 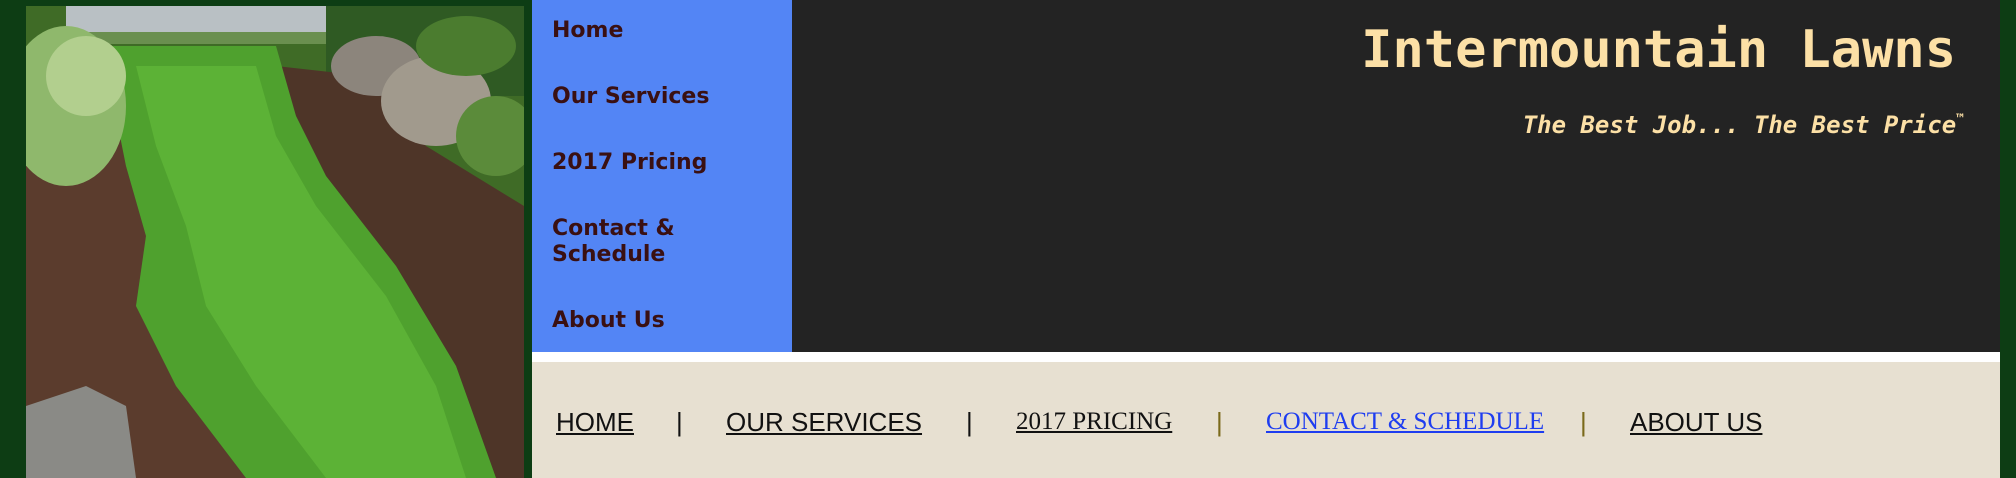 I want to click on bottom-nav-our-services: OUR SERVICES, so click(x=824, y=422).